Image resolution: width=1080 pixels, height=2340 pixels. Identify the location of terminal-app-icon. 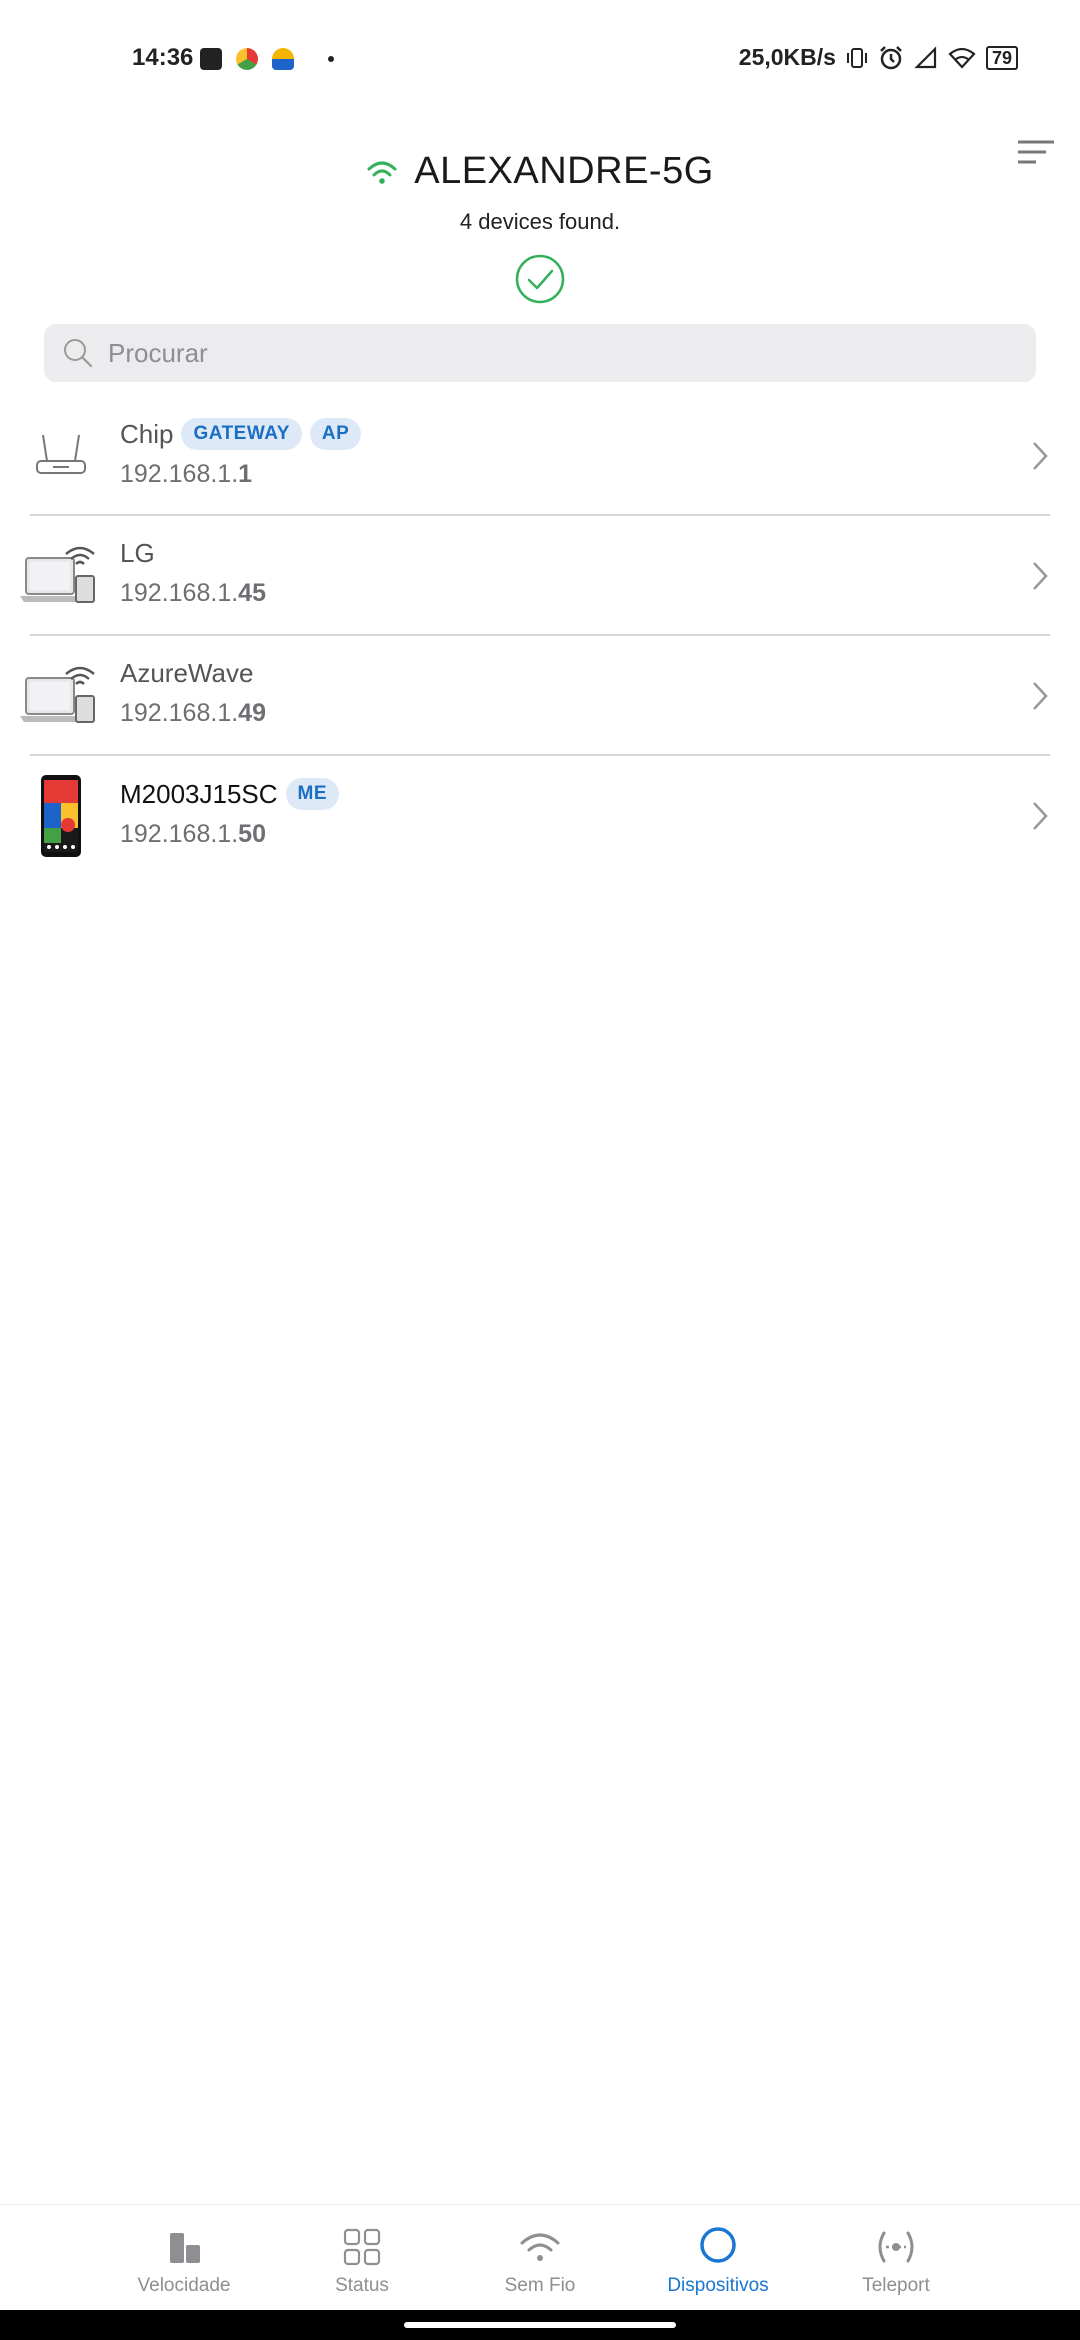
(211, 59).